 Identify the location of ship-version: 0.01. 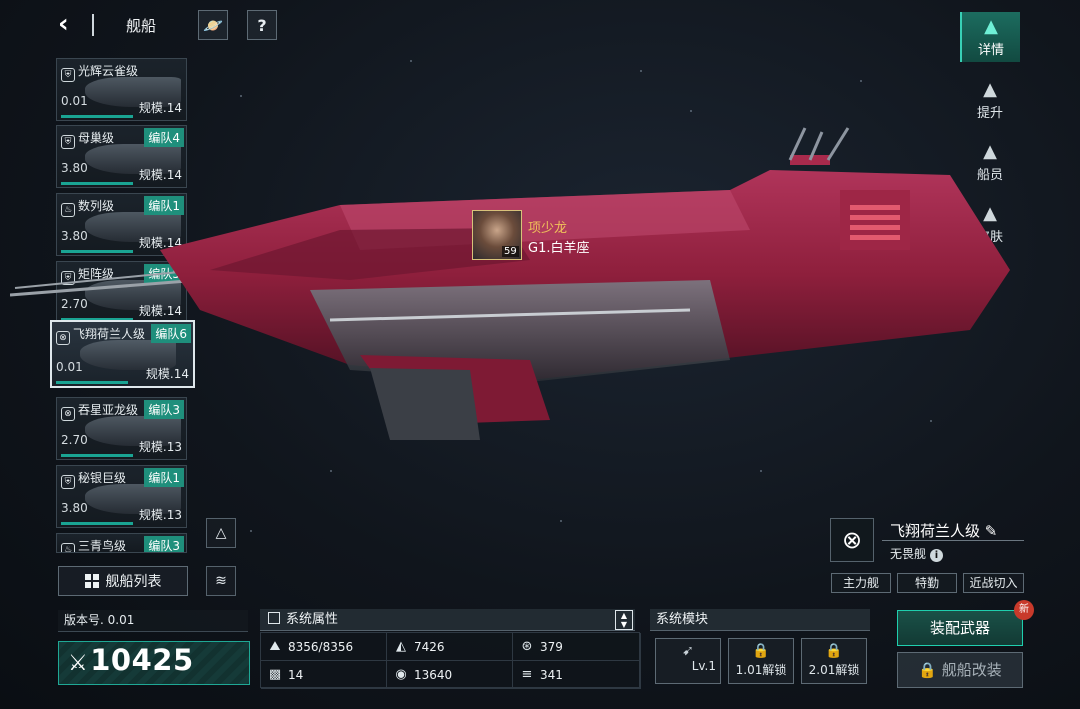
(74, 101).